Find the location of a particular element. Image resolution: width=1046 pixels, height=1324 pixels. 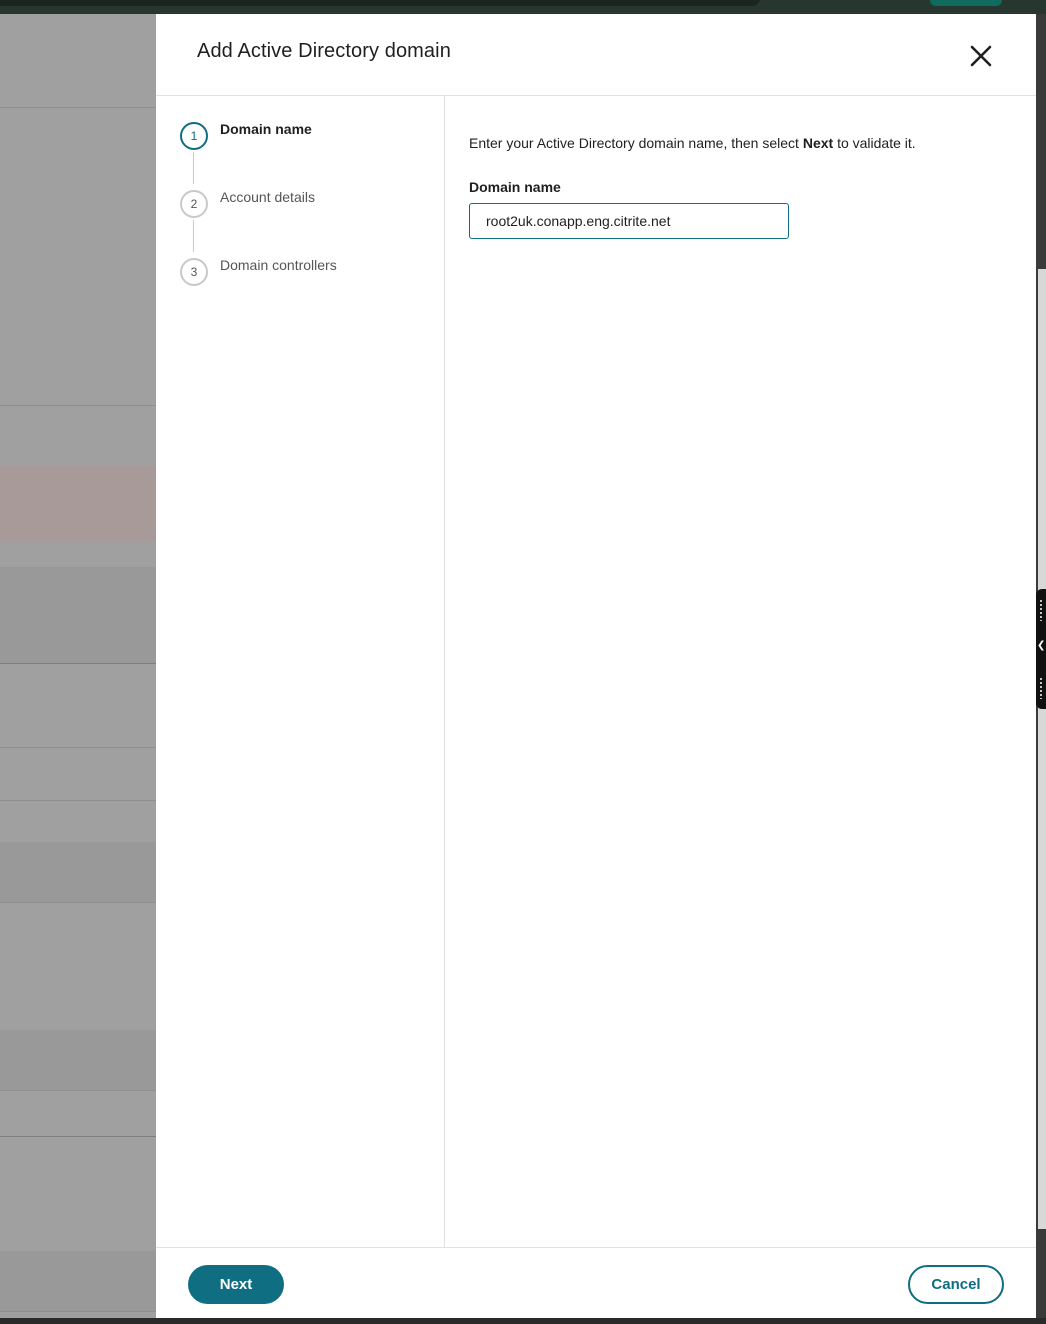

next-button: Next is located at coordinates (236, 1284).